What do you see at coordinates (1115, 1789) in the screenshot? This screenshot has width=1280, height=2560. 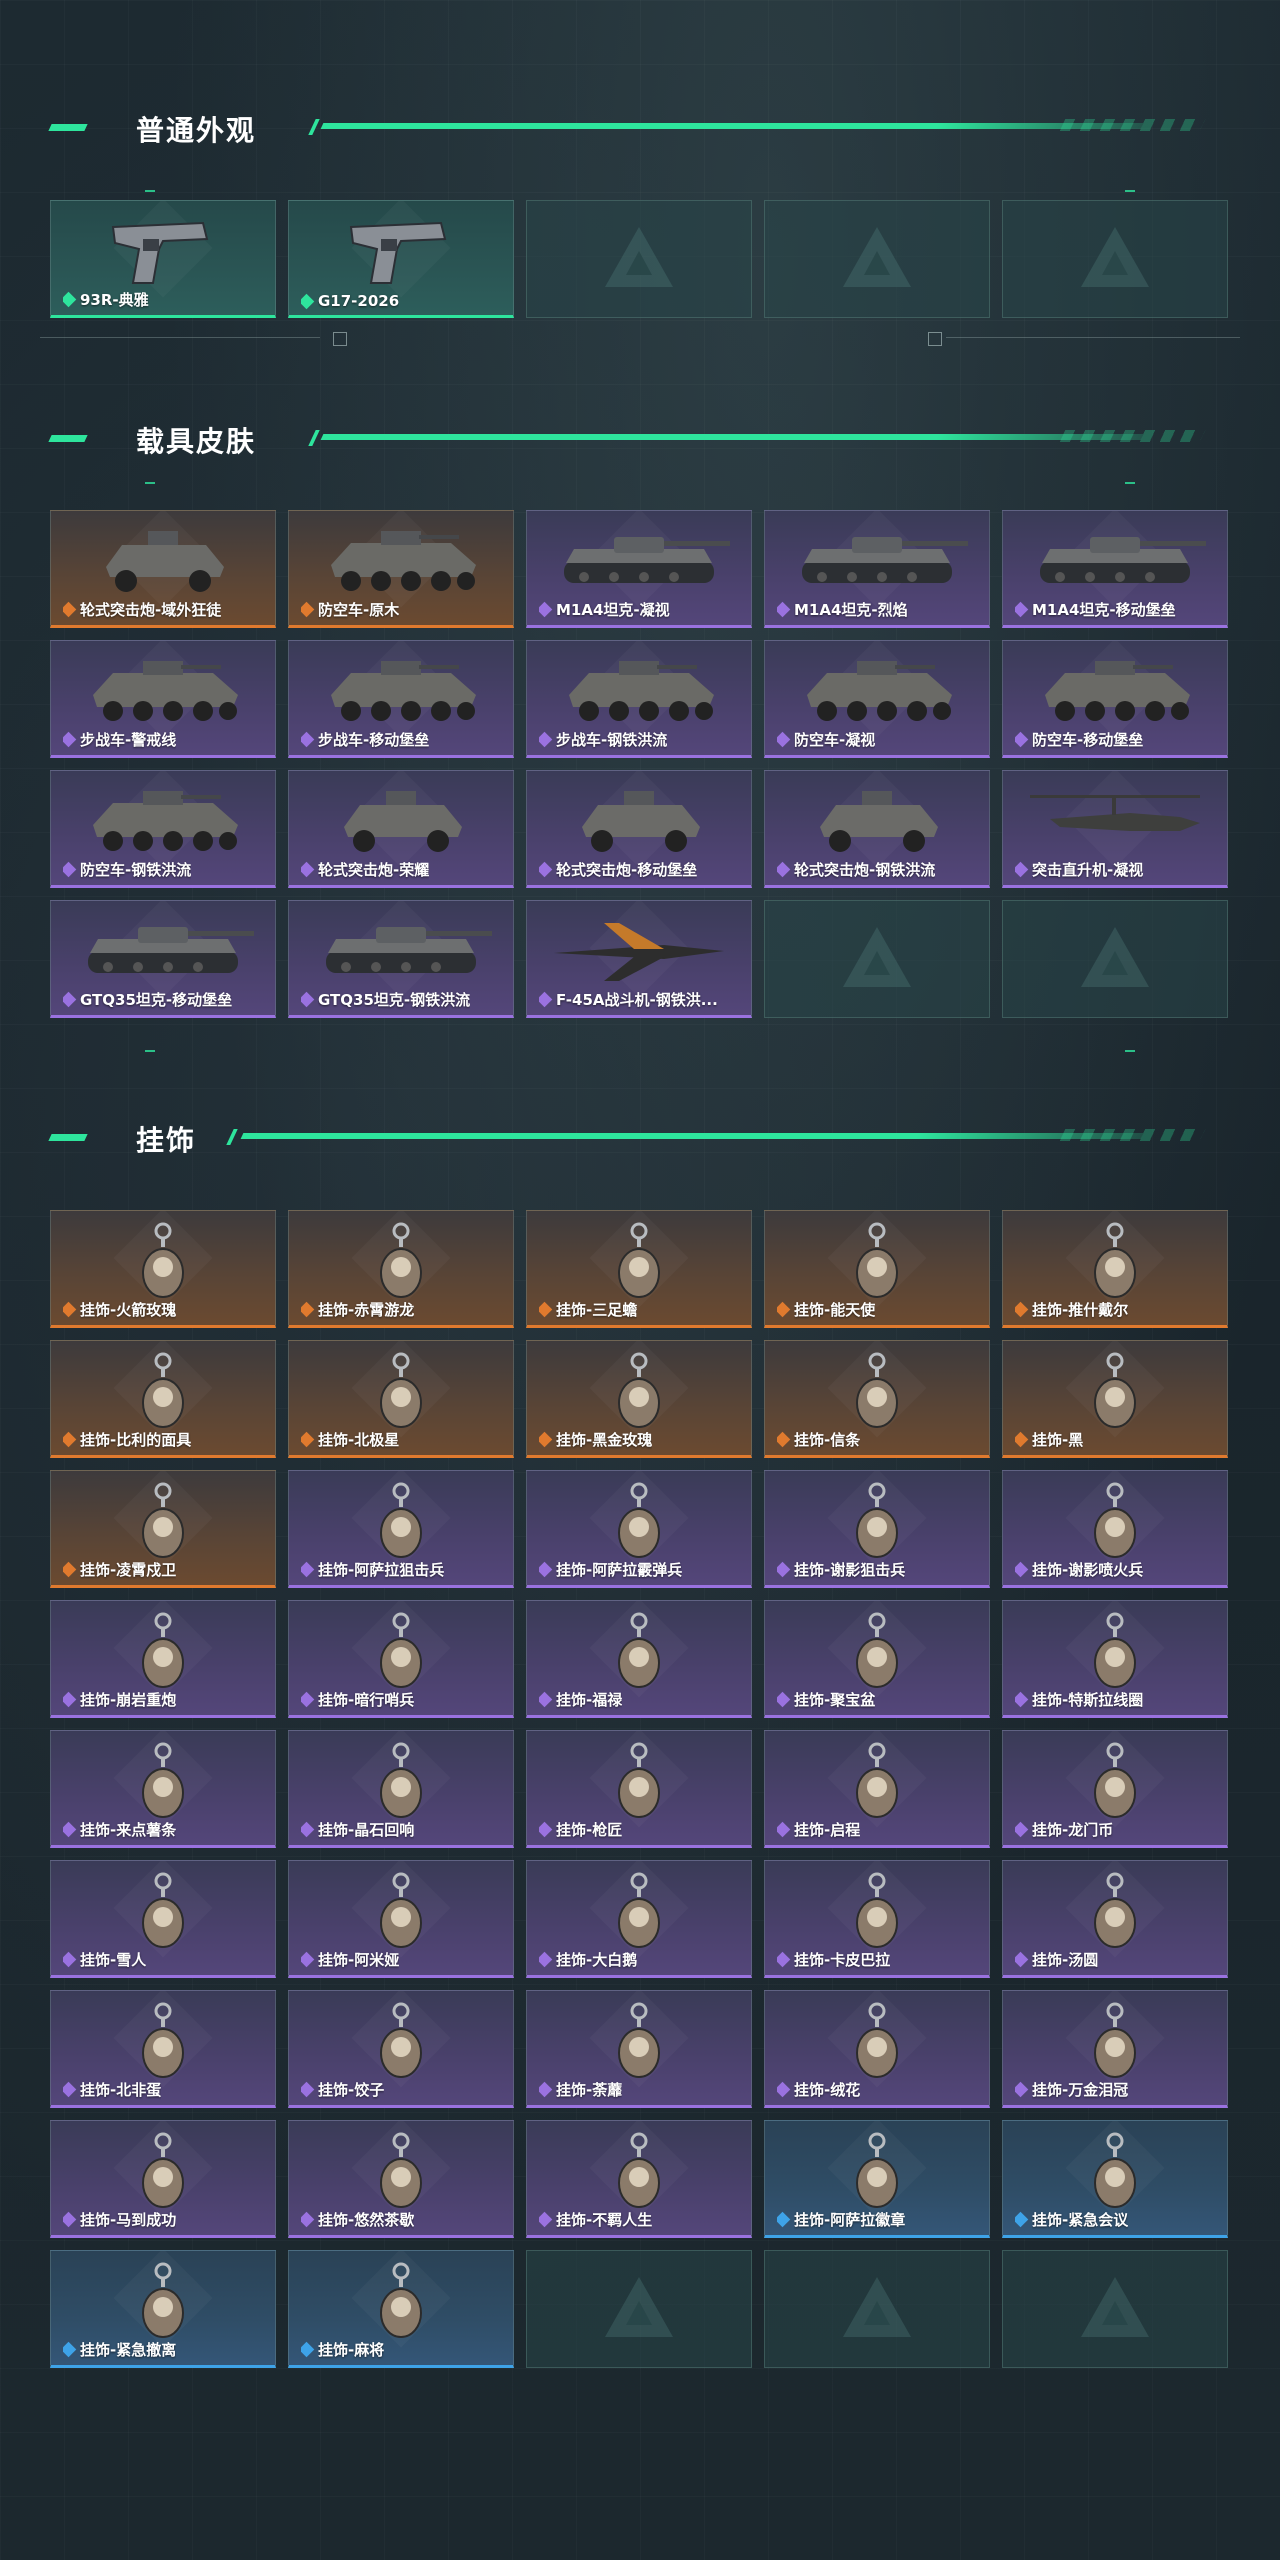 I see `item-card: 挂饰-龙门币` at bounding box center [1115, 1789].